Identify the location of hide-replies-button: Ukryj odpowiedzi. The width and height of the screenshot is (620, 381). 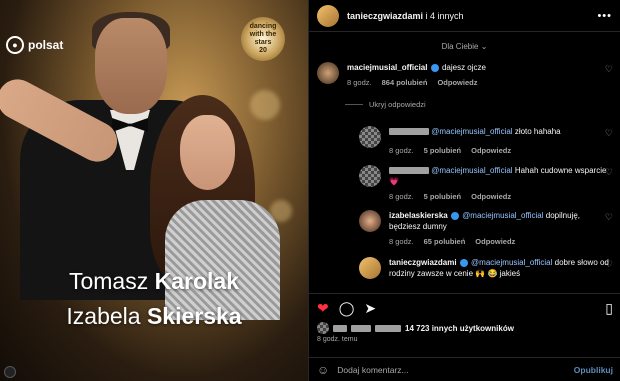
(385, 104).